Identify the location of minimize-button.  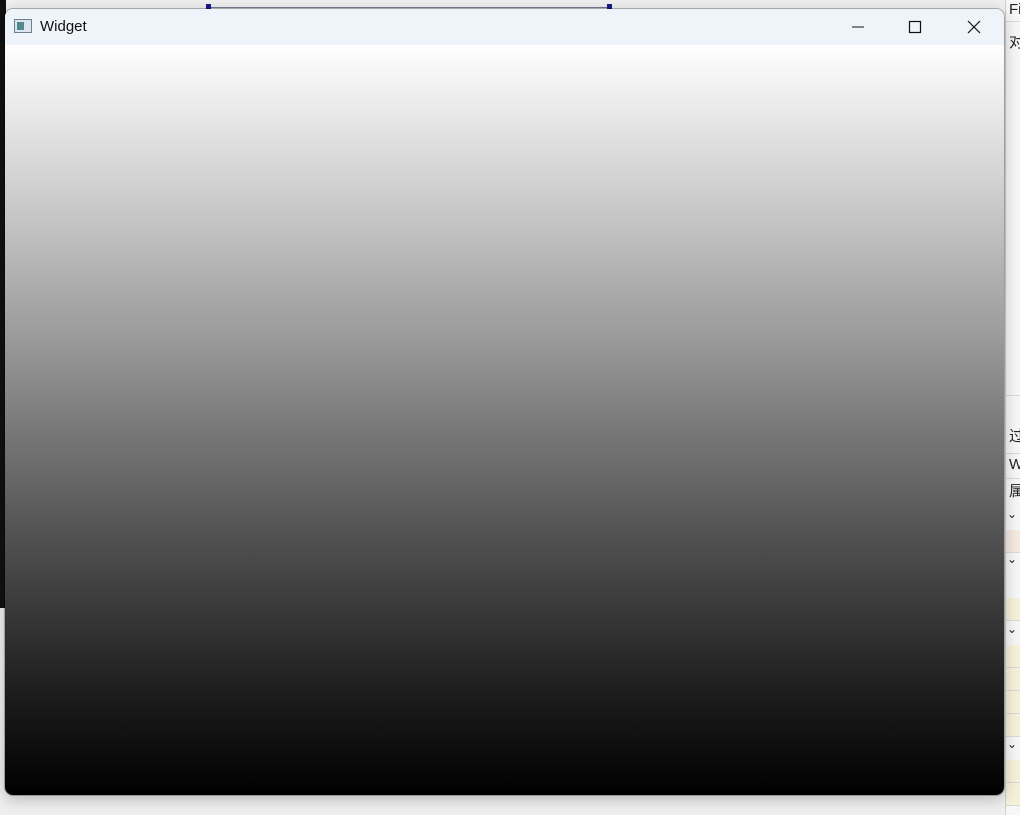
(858, 27).